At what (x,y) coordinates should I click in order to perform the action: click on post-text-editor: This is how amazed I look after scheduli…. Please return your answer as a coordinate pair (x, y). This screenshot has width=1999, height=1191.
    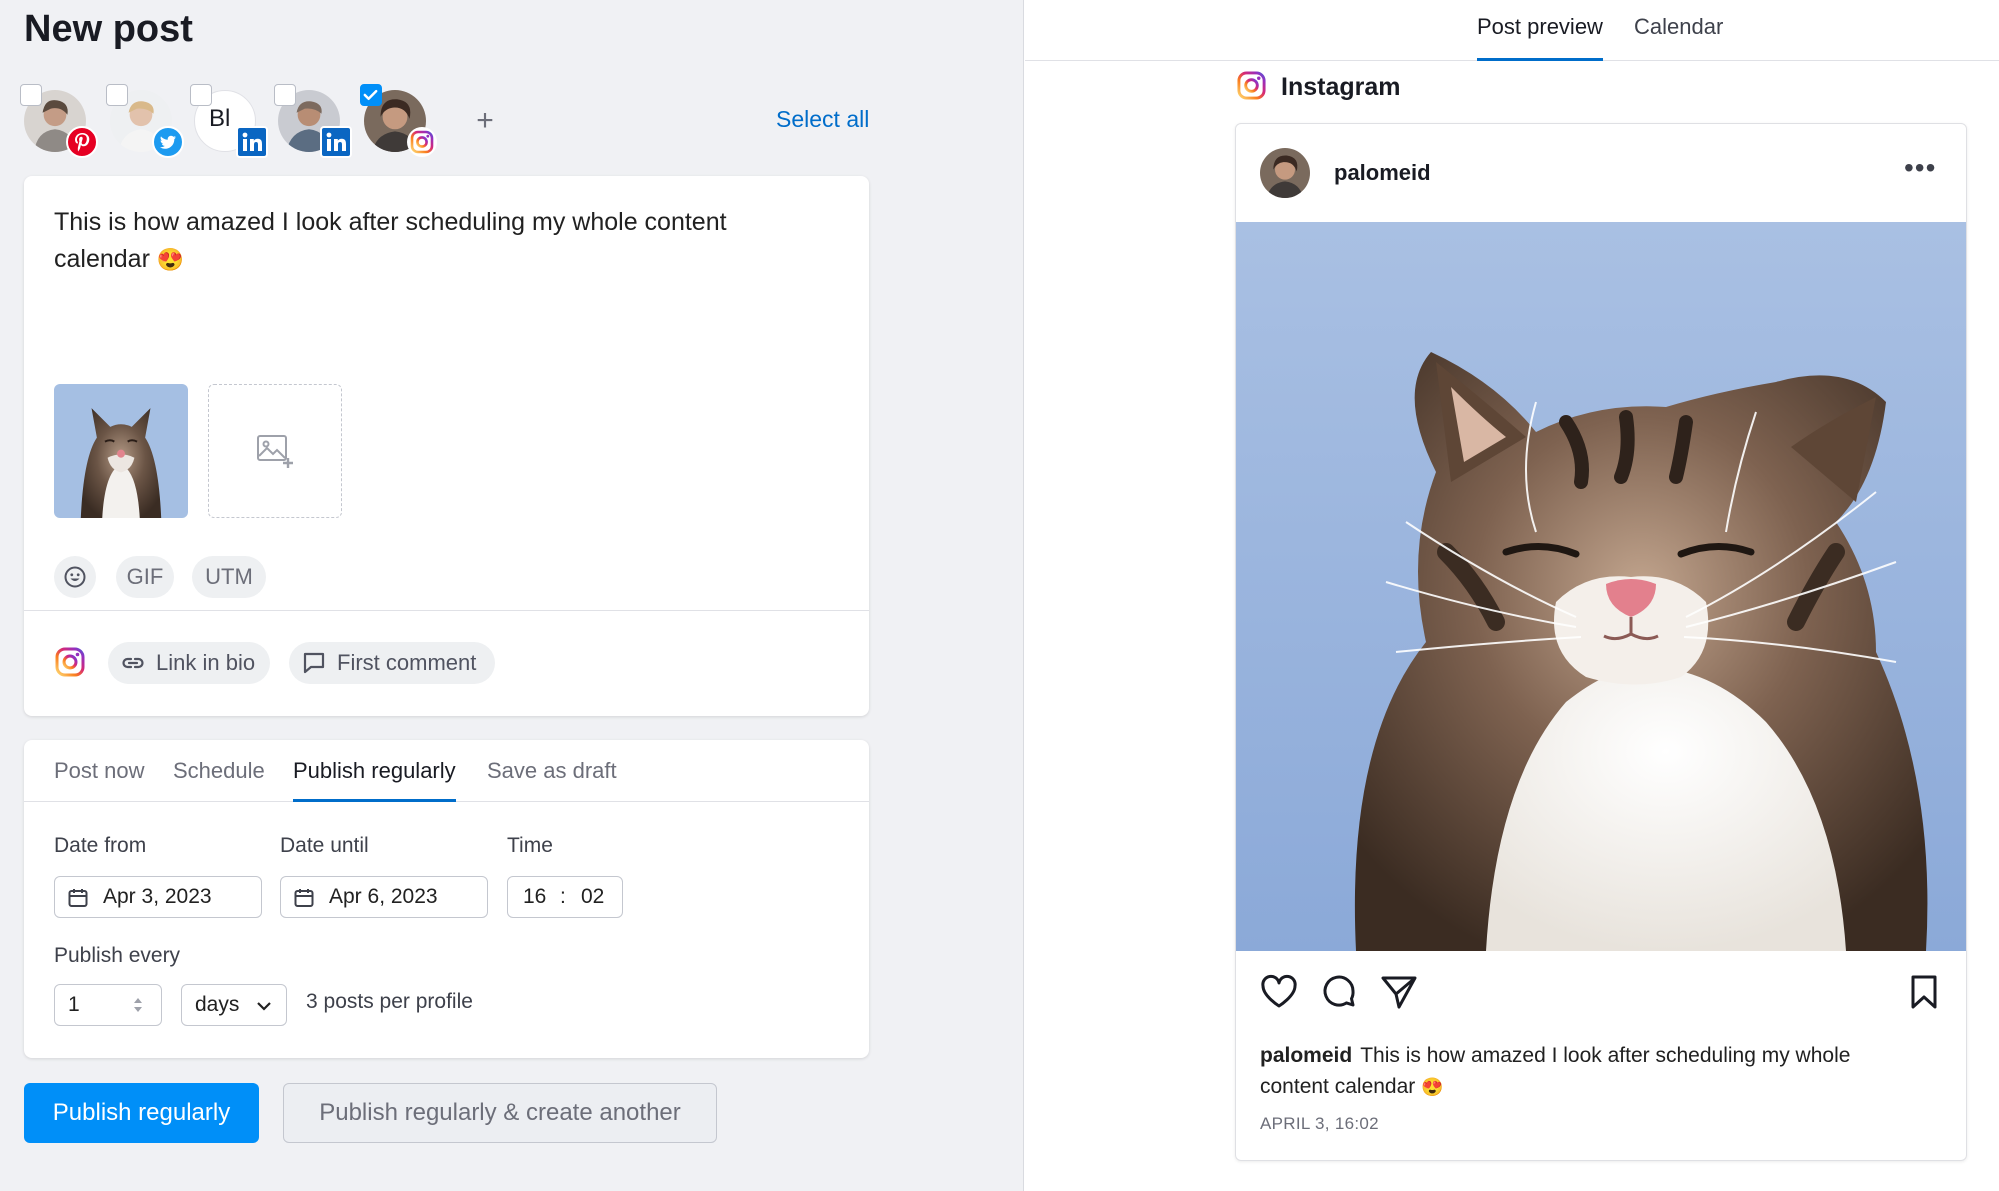
    Looking at the image, I should click on (434, 241).